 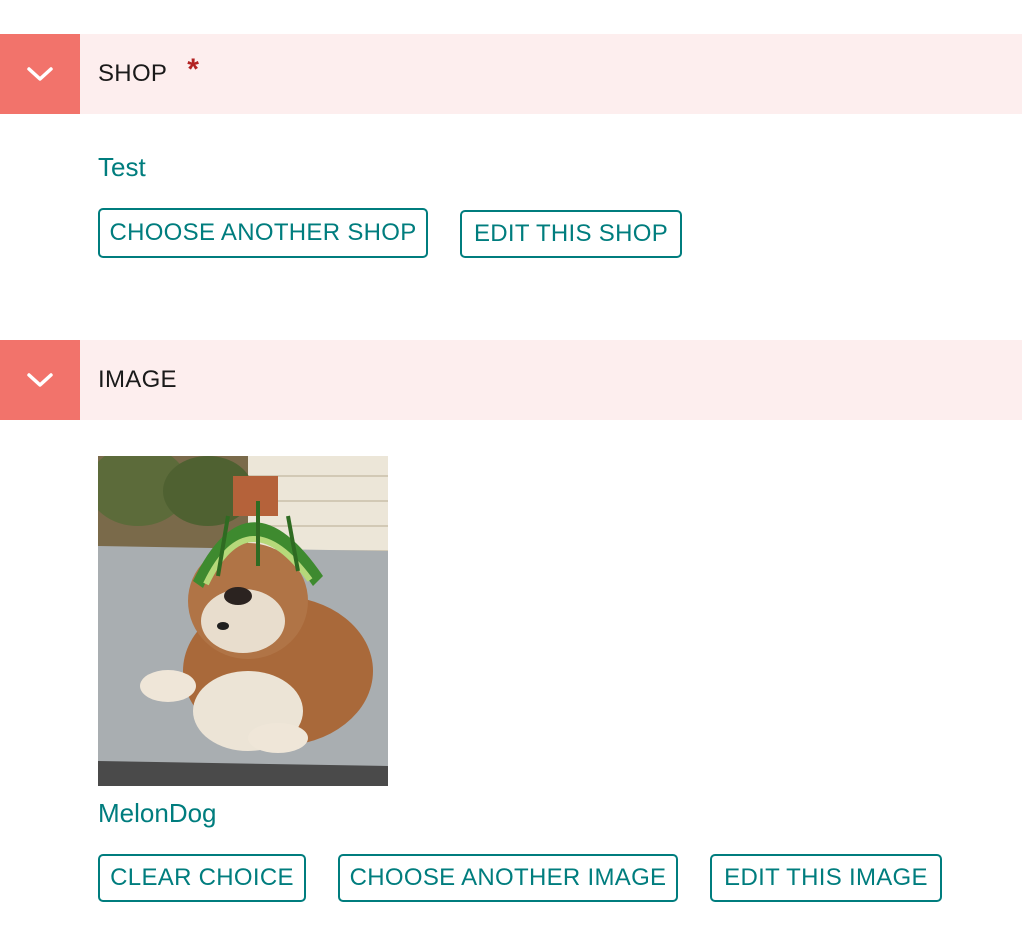 I want to click on shop-panel-toggle, so click(x=40, y=74).